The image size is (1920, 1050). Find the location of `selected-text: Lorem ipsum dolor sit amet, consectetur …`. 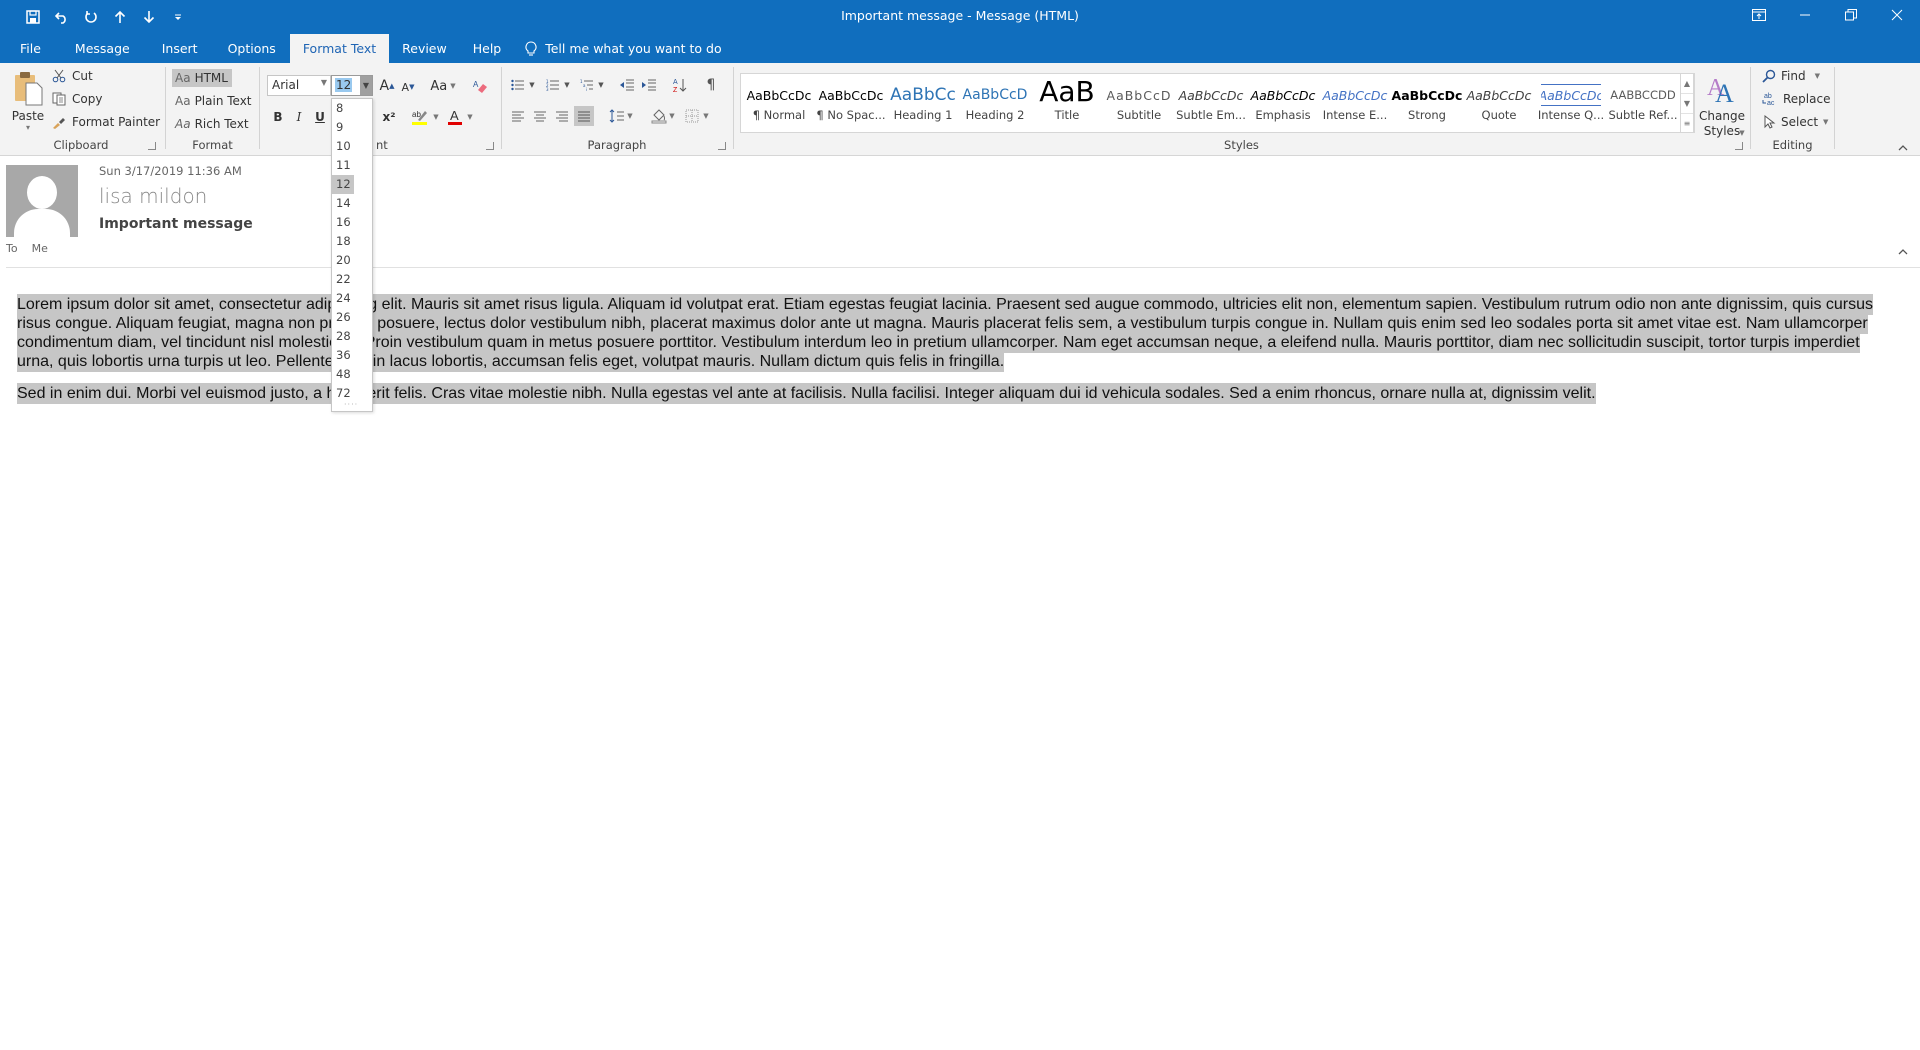

selected-text: Lorem ipsum dolor sit amet, consectetur … is located at coordinates (945, 333).